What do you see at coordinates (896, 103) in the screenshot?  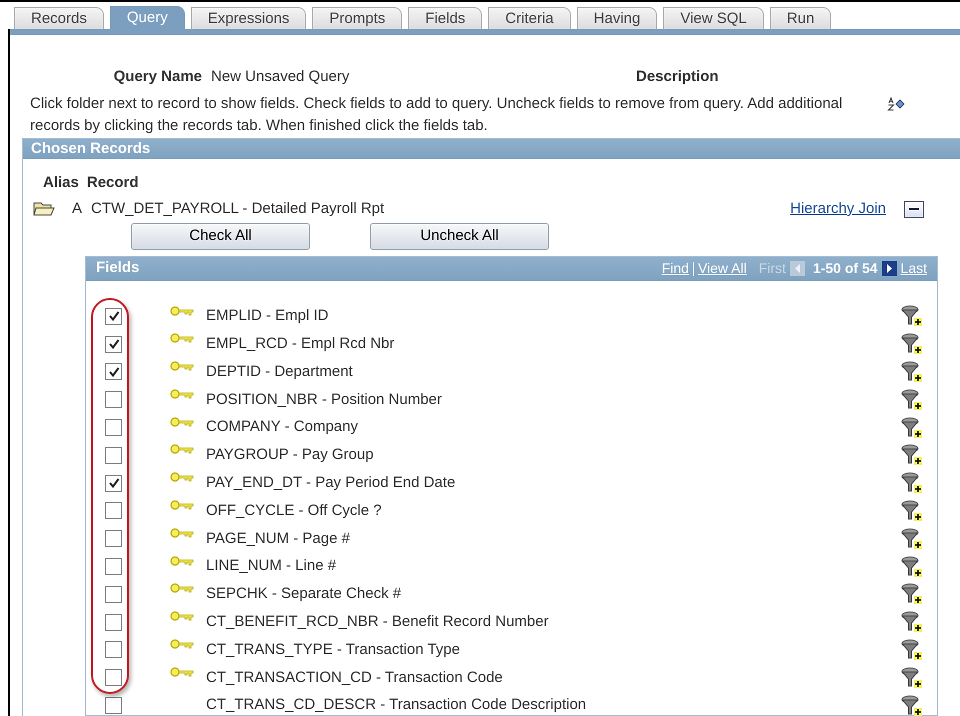 I see `sort-icon` at bounding box center [896, 103].